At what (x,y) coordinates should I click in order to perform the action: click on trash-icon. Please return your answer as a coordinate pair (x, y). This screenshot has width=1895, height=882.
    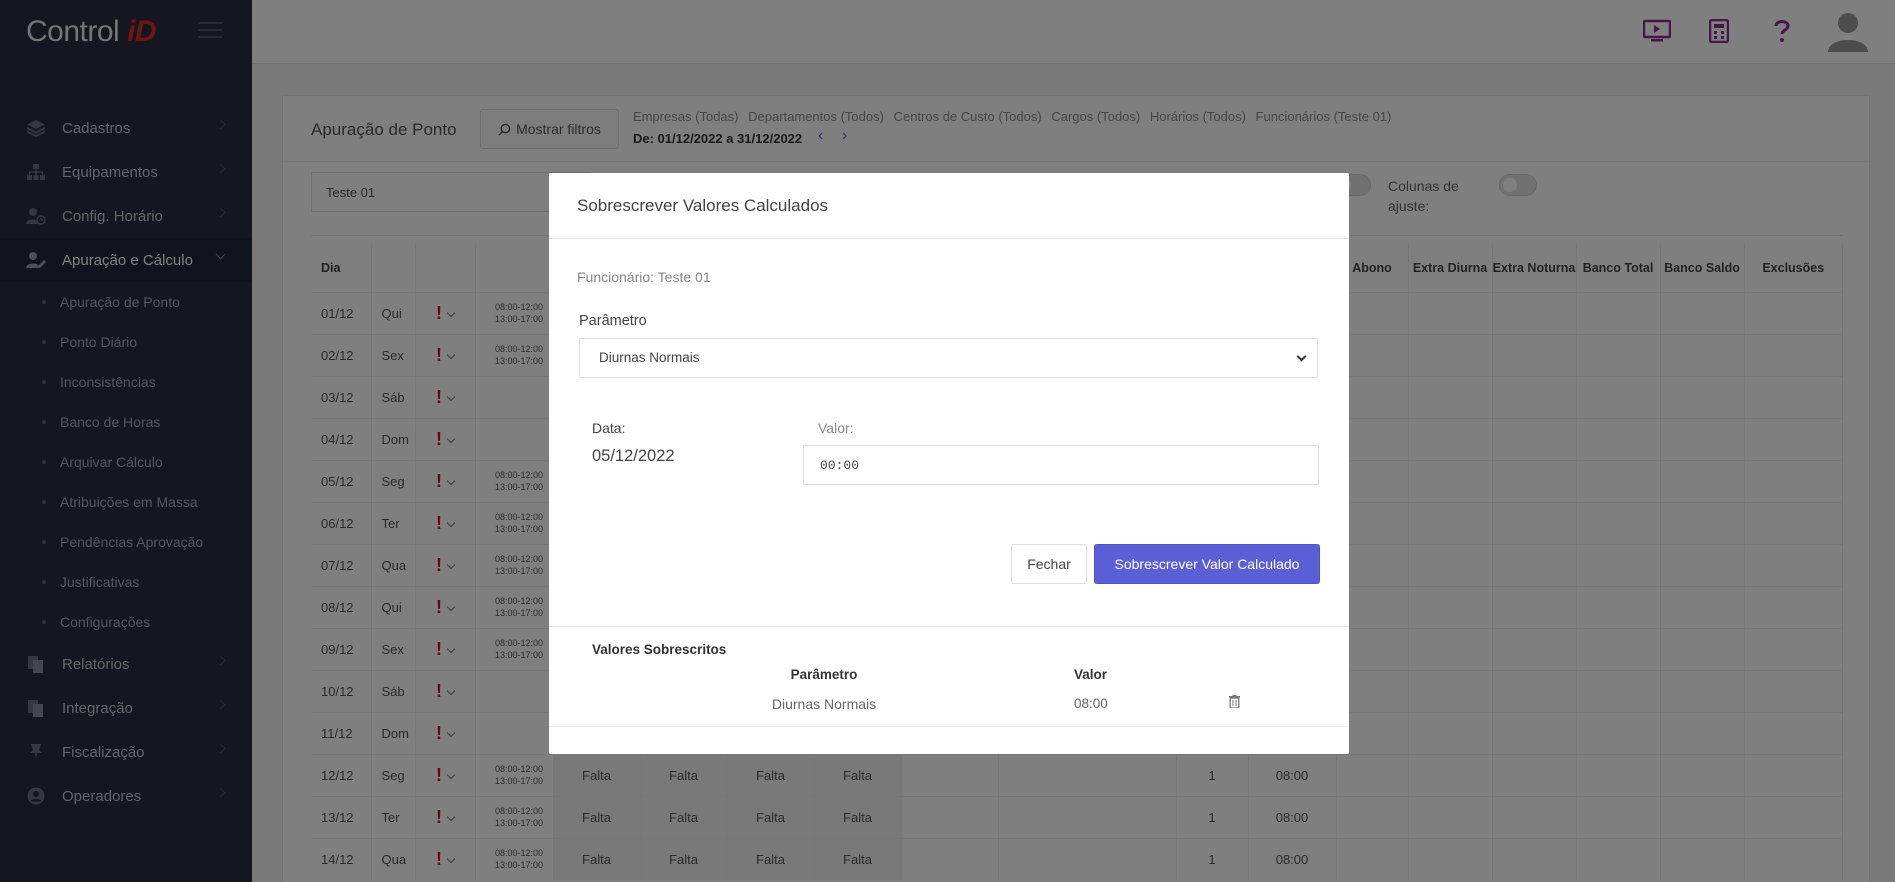
    Looking at the image, I should click on (1236, 702).